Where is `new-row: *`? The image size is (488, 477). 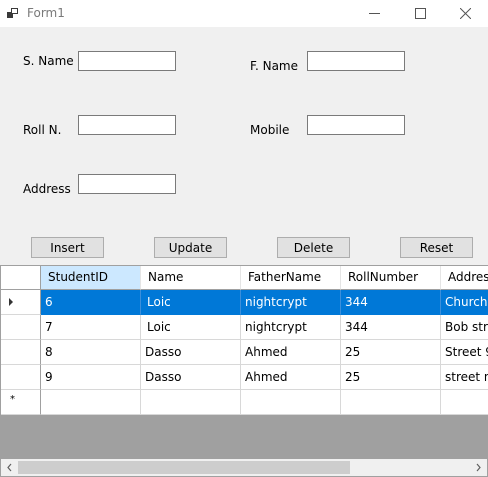
new-row: * is located at coordinates (244, 402).